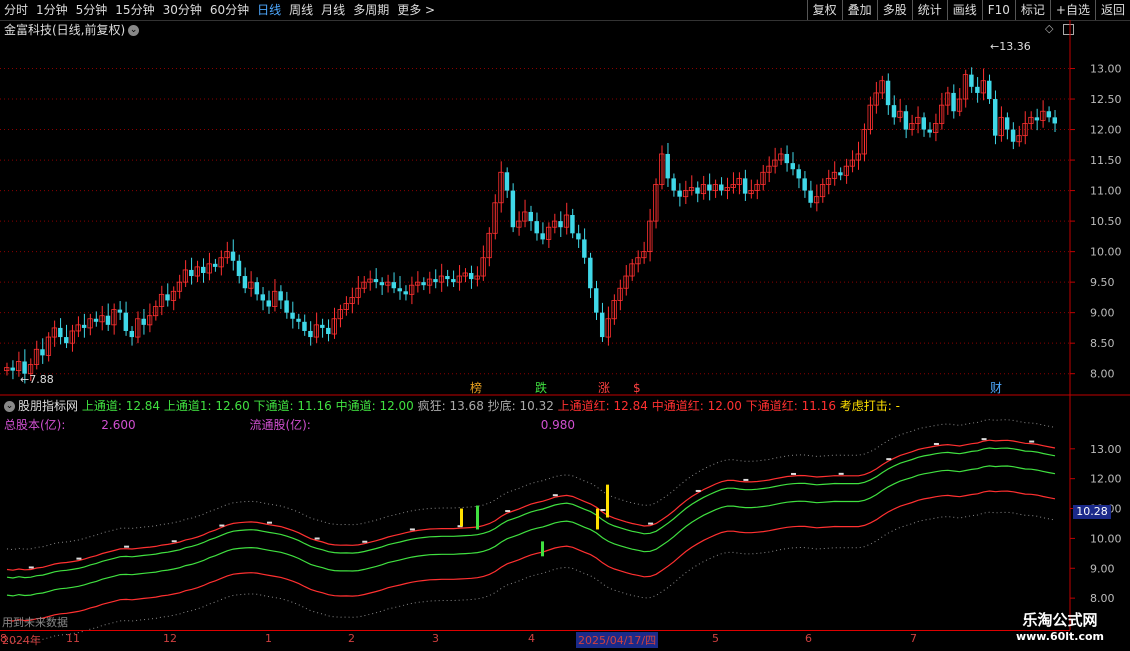 Image resolution: width=1130 pixels, height=651 pixels. Describe the element at coordinates (1102, 282) in the screenshot. I see `y-axis-label: 9.50` at that location.